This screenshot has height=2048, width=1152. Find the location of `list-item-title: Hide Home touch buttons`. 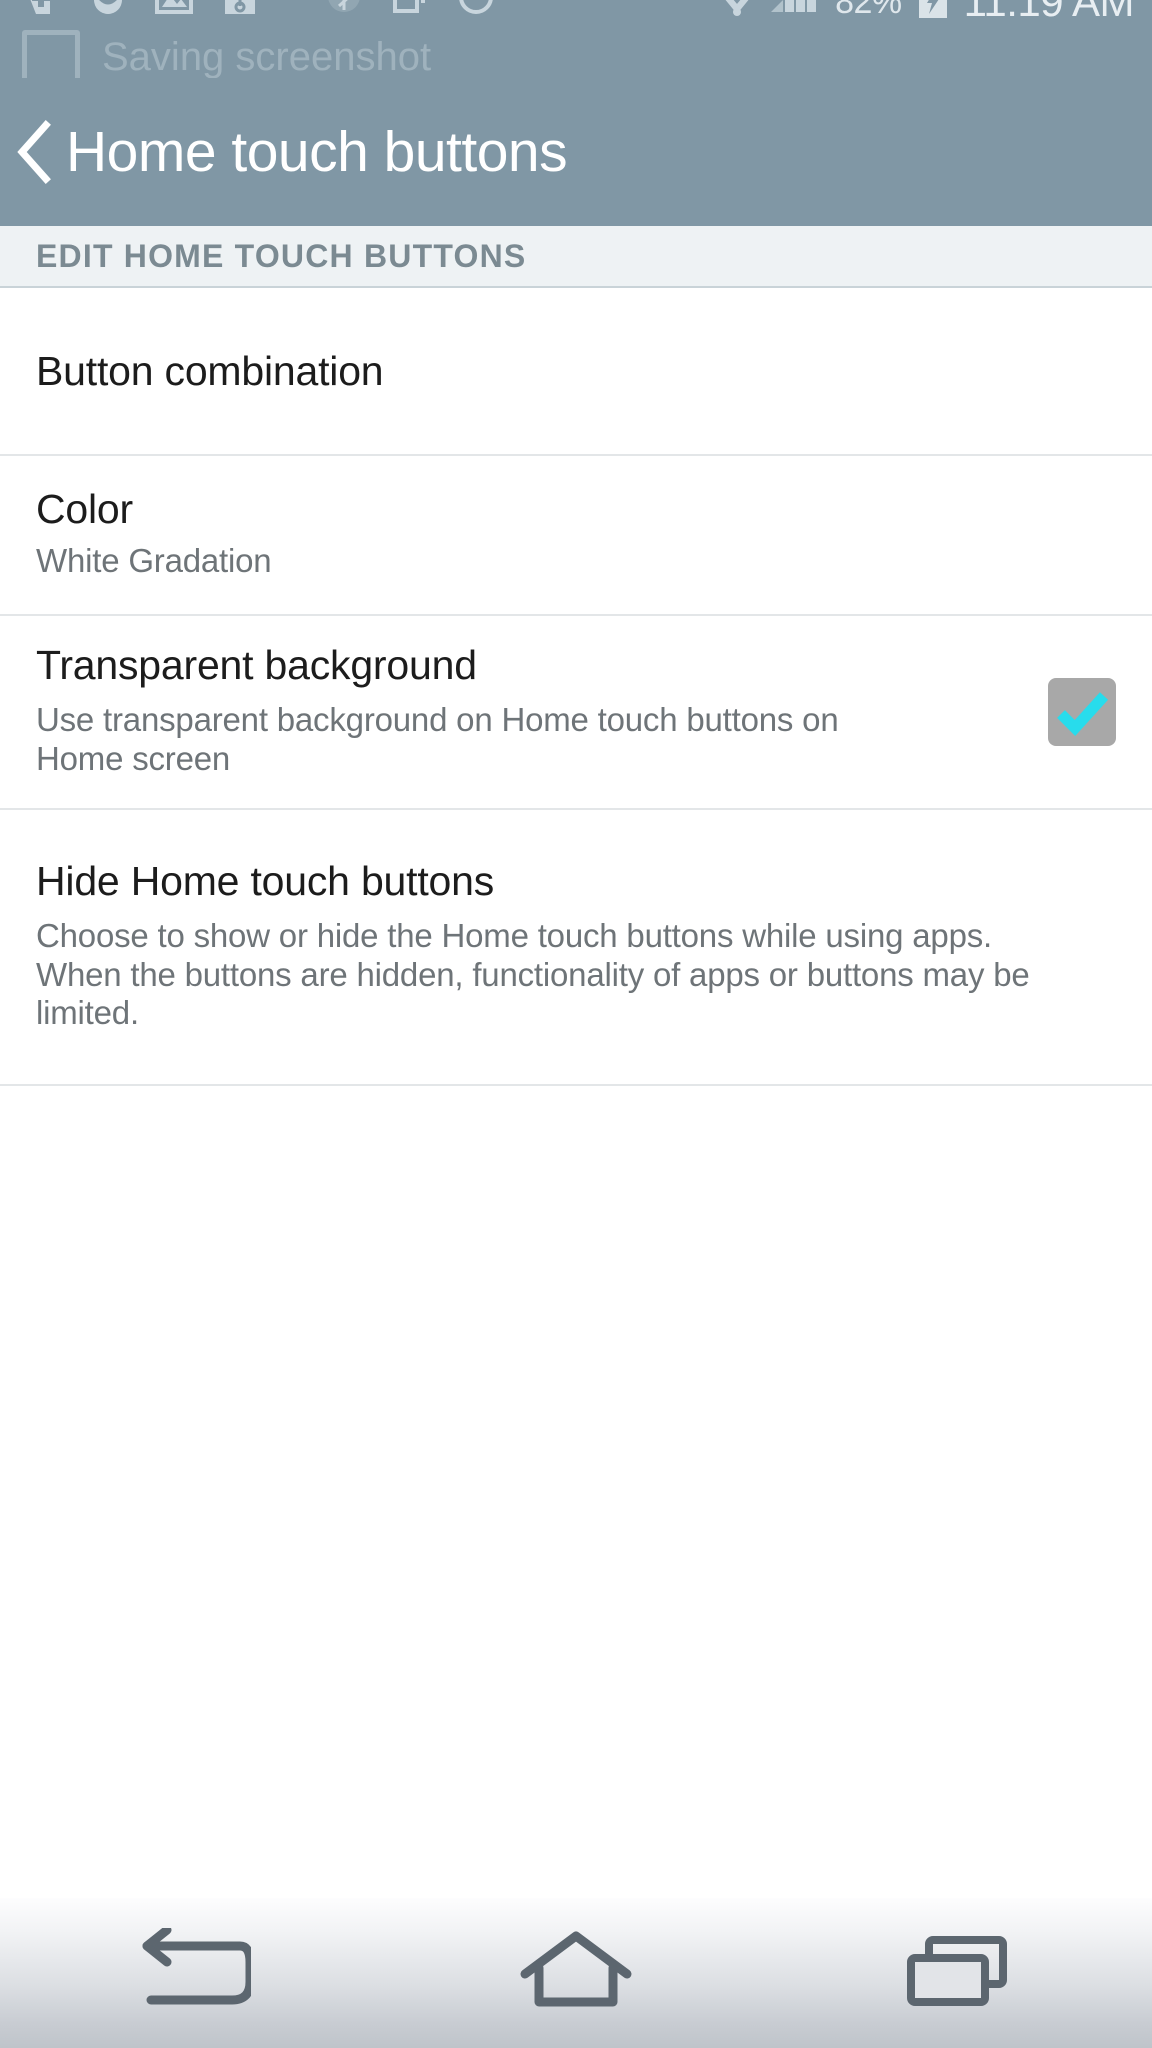

list-item-title: Hide Home touch buttons is located at coordinates (265, 880).